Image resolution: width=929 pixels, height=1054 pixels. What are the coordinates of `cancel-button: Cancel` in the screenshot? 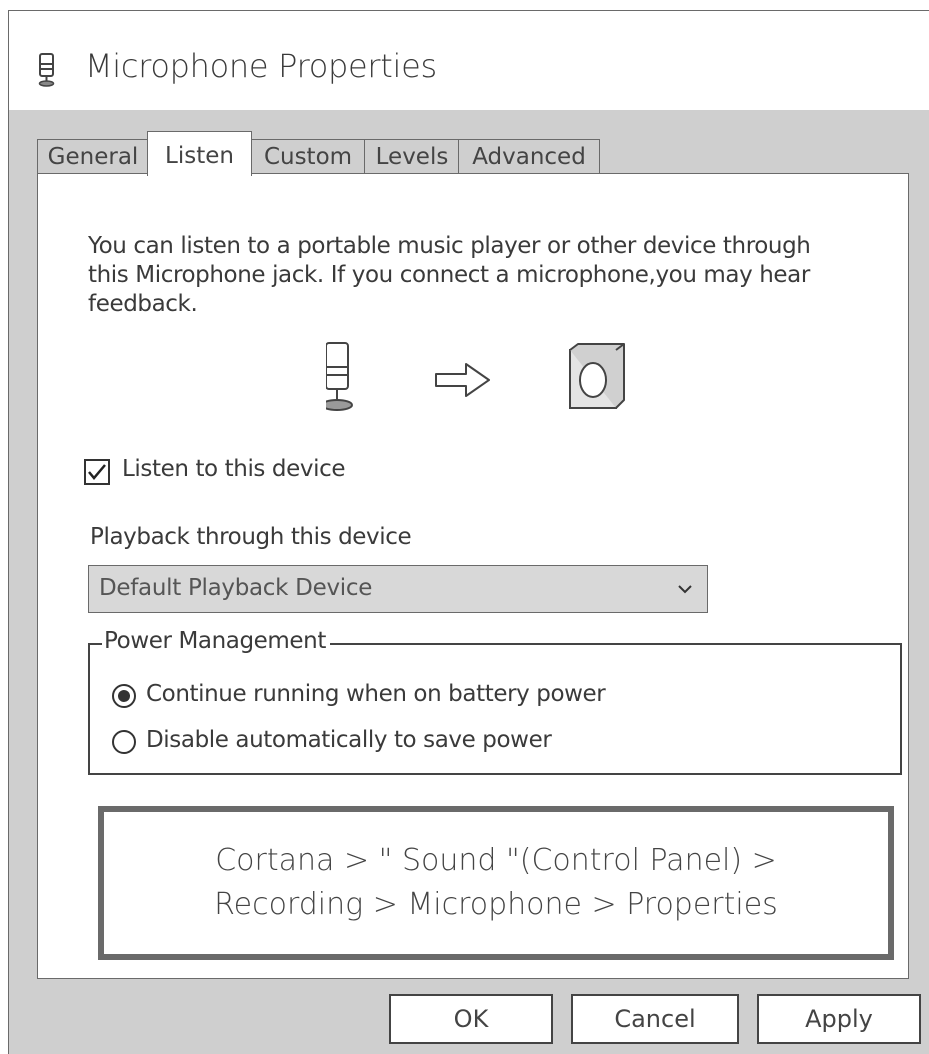 It's located at (655, 1019).